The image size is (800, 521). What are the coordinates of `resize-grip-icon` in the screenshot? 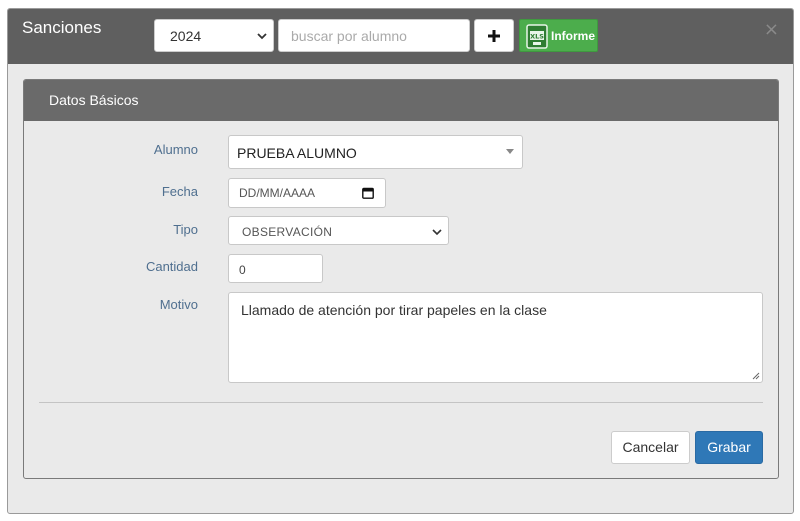 It's located at (755, 375).